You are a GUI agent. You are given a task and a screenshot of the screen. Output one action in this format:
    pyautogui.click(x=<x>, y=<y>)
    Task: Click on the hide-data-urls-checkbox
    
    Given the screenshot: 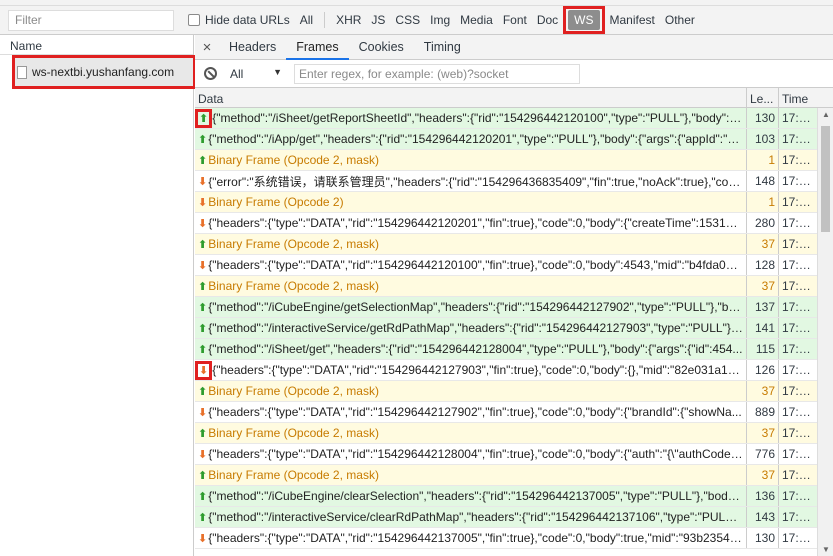 What is the action you would take?
    pyautogui.click(x=194, y=20)
    